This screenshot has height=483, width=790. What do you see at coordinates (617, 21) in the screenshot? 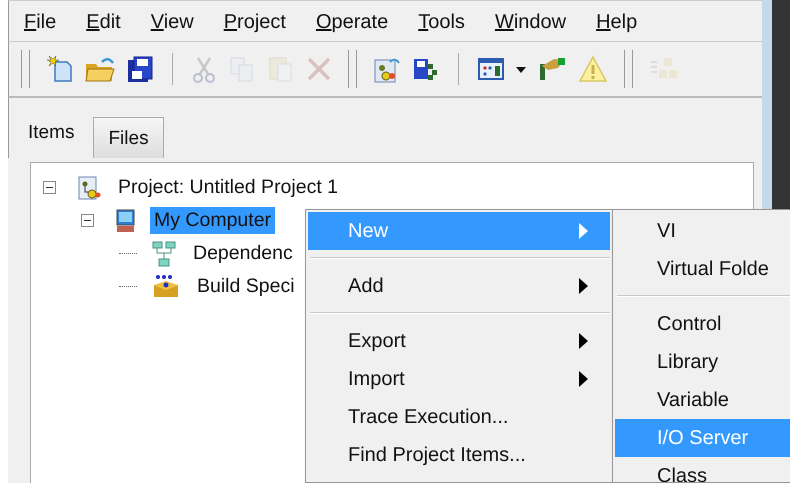
I see `menu-item: Help` at bounding box center [617, 21].